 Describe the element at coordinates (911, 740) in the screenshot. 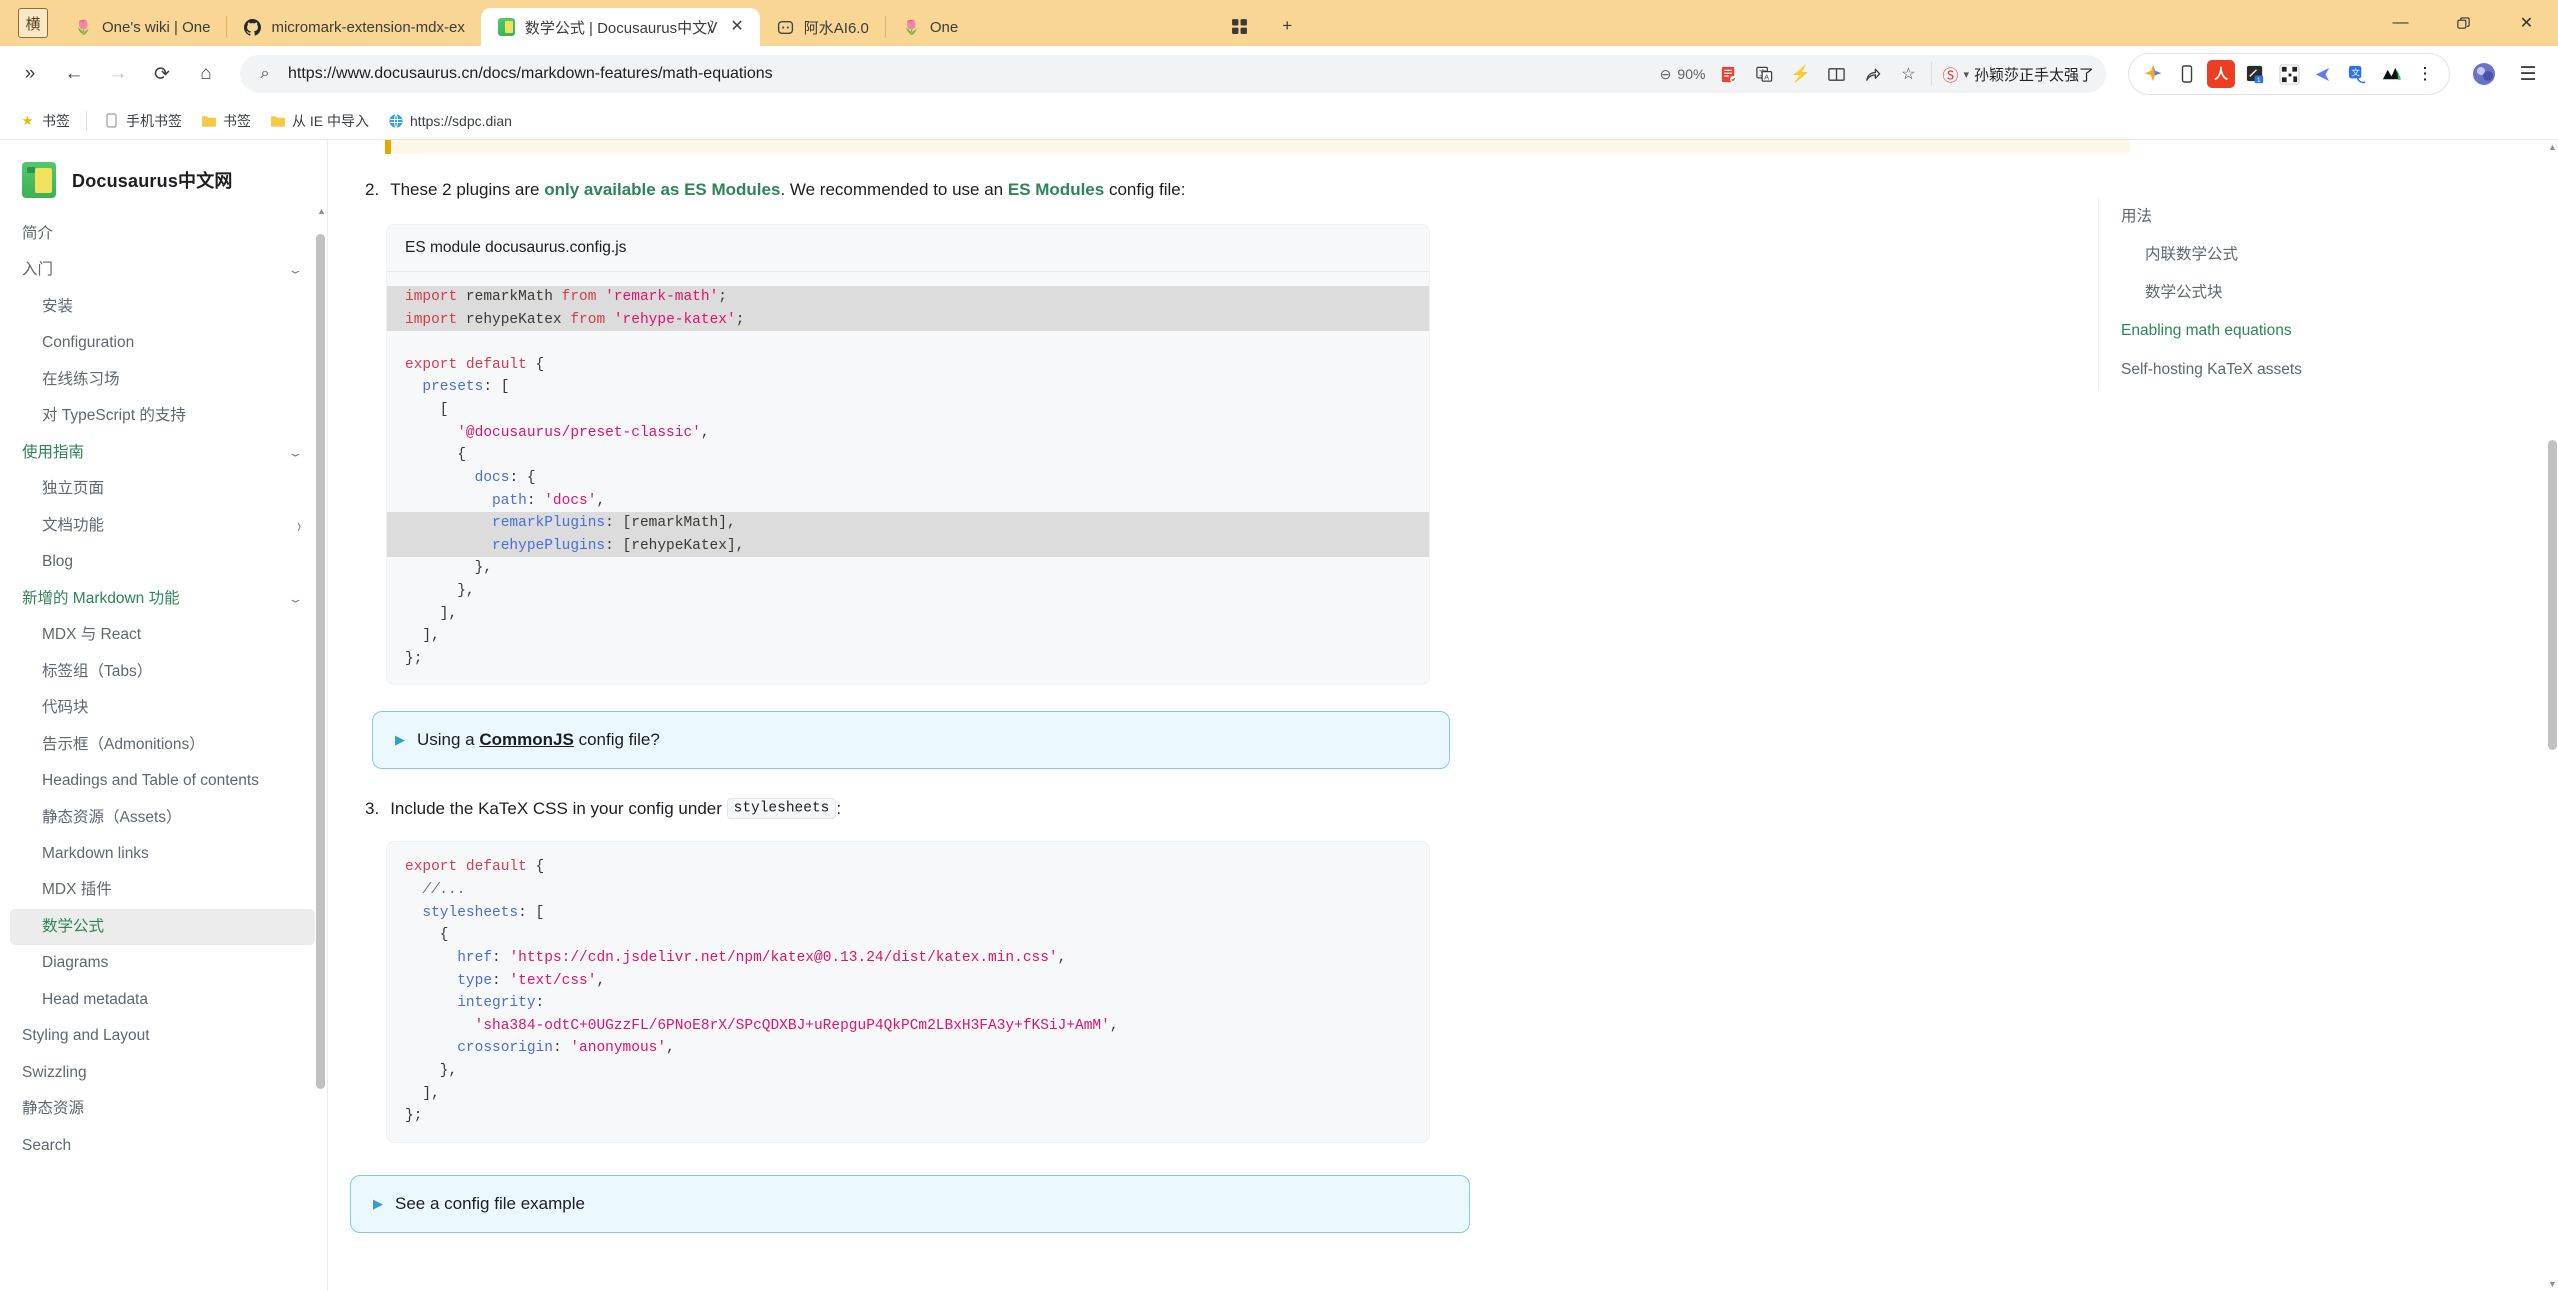

I see `details-commonjs: ▶ Using a CommonJS config file?` at that location.